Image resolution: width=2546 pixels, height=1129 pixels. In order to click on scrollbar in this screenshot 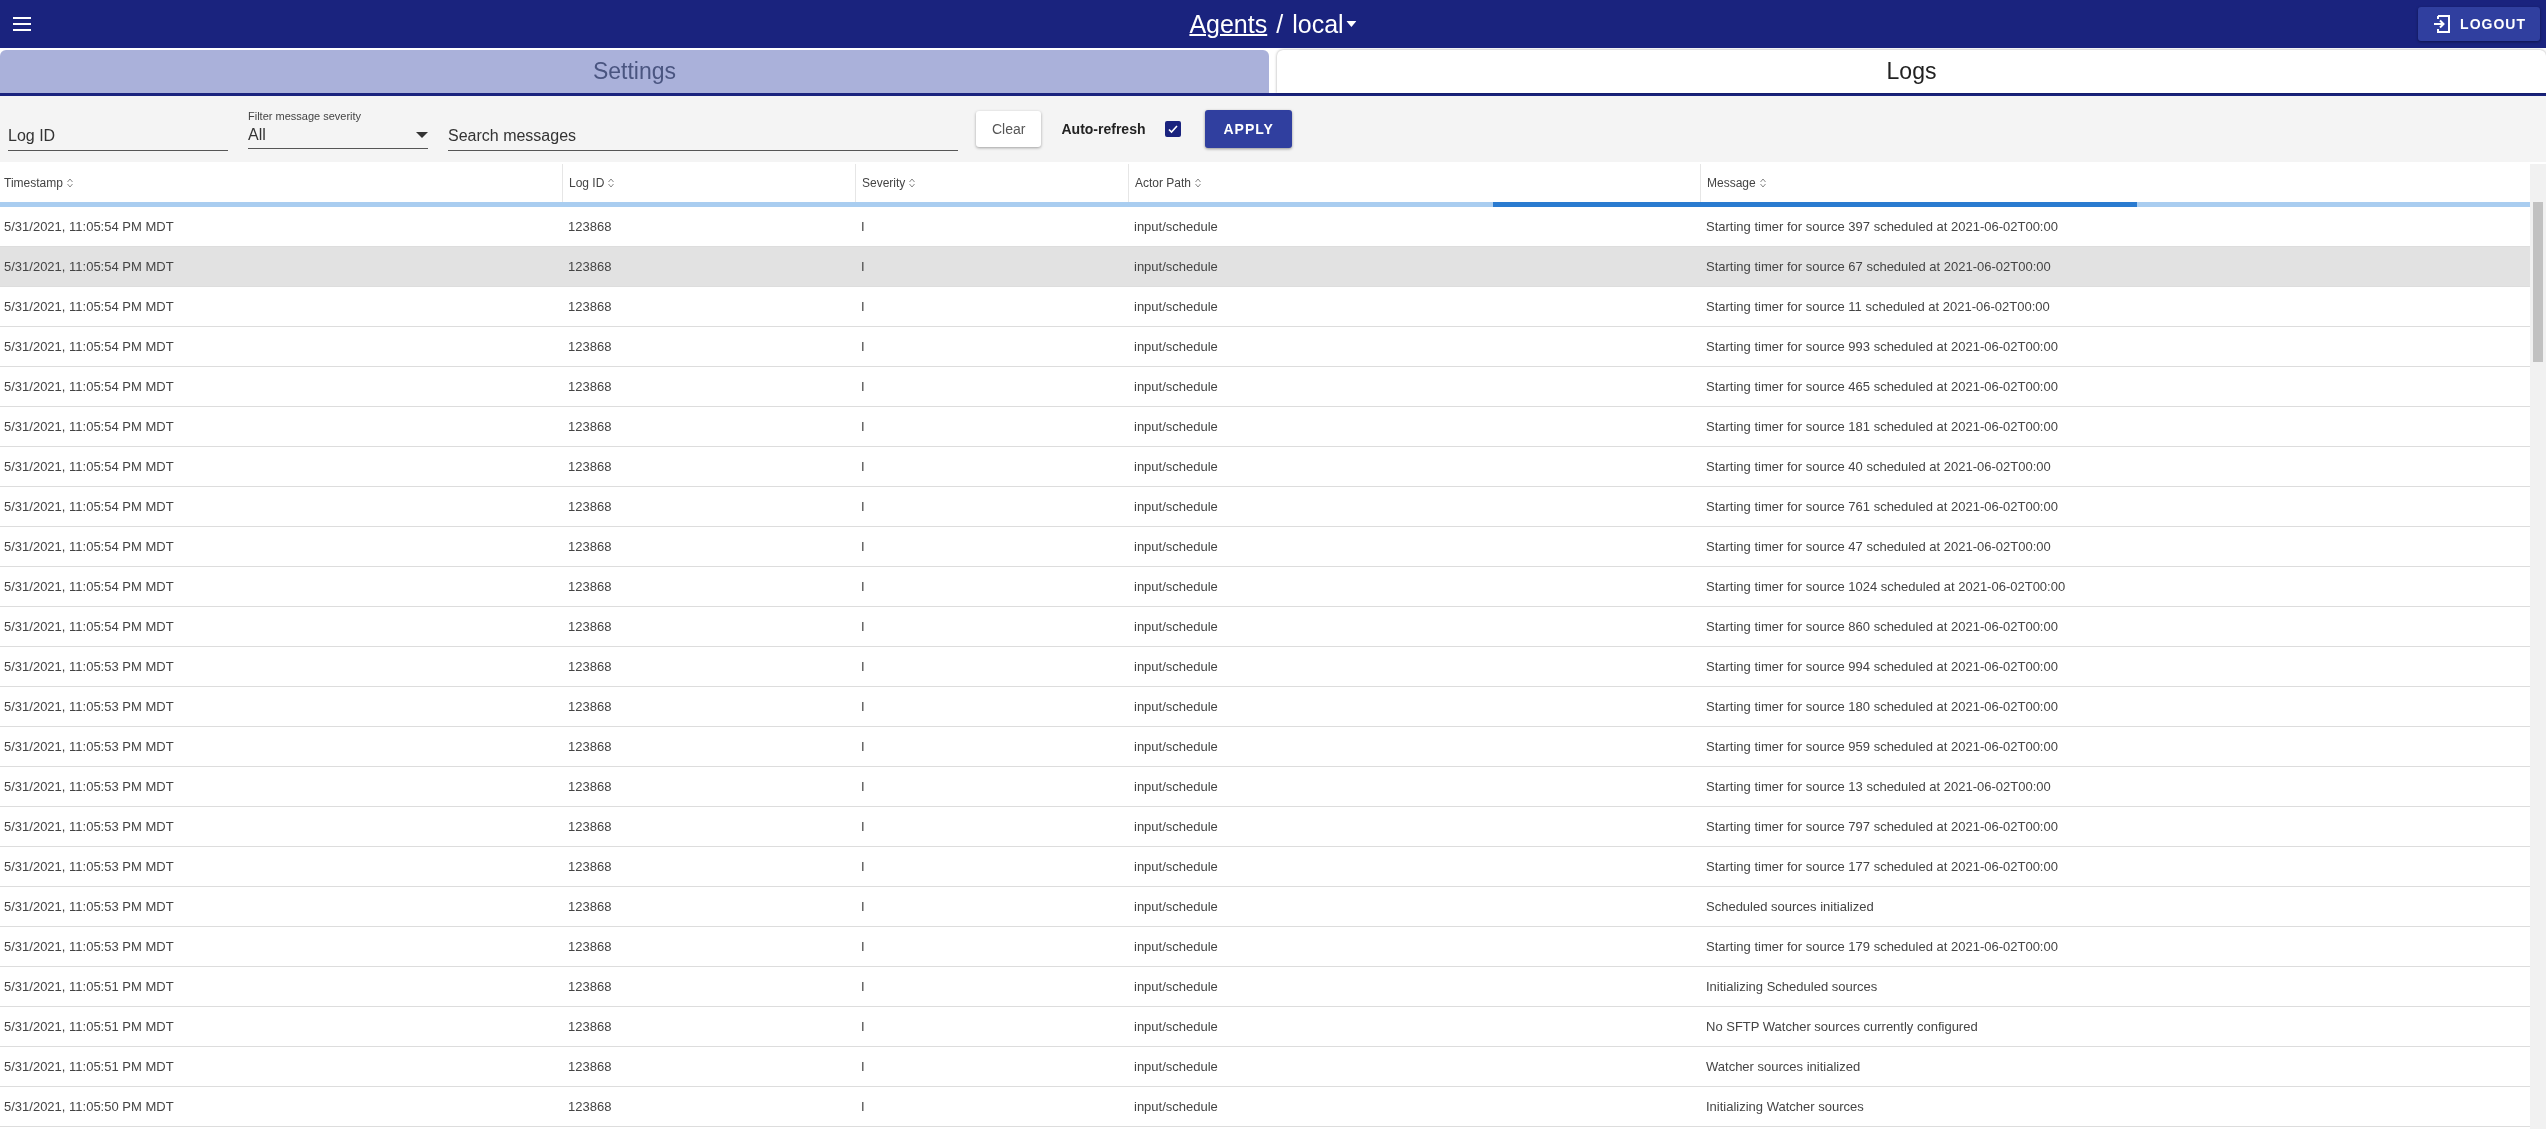, I will do `click(2538, 646)`.